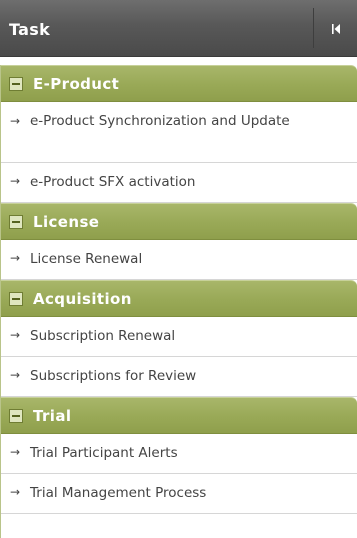 This screenshot has height=538, width=357. What do you see at coordinates (191, 336) in the screenshot?
I see `item-label: Subscription Renewal` at bounding box center [191, 336].